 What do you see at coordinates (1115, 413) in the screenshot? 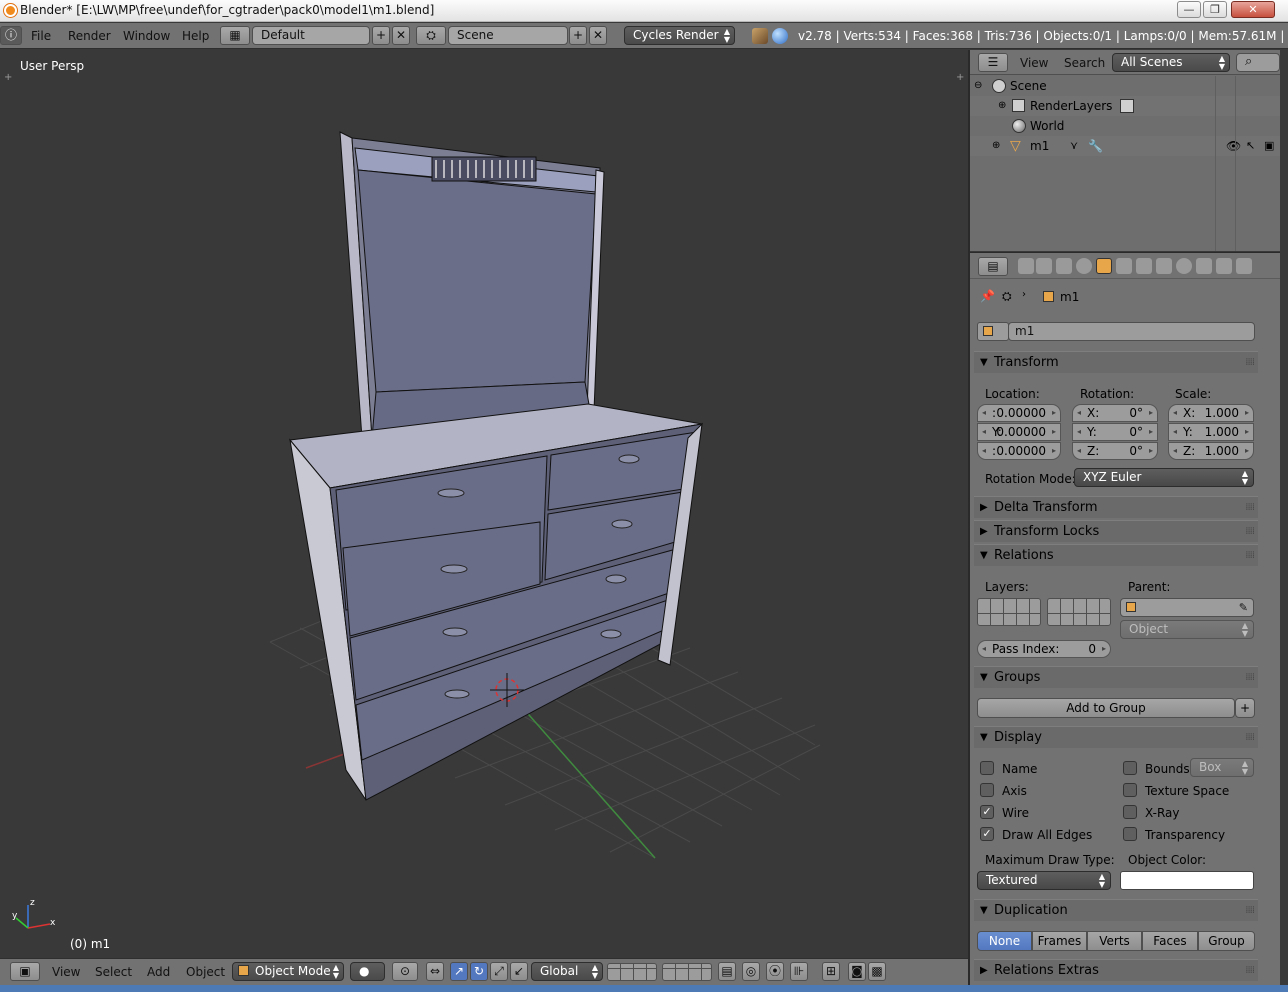
I see `rotation-x-field: ◂ X: 0° ▸` at bounding box center [1115, 413].